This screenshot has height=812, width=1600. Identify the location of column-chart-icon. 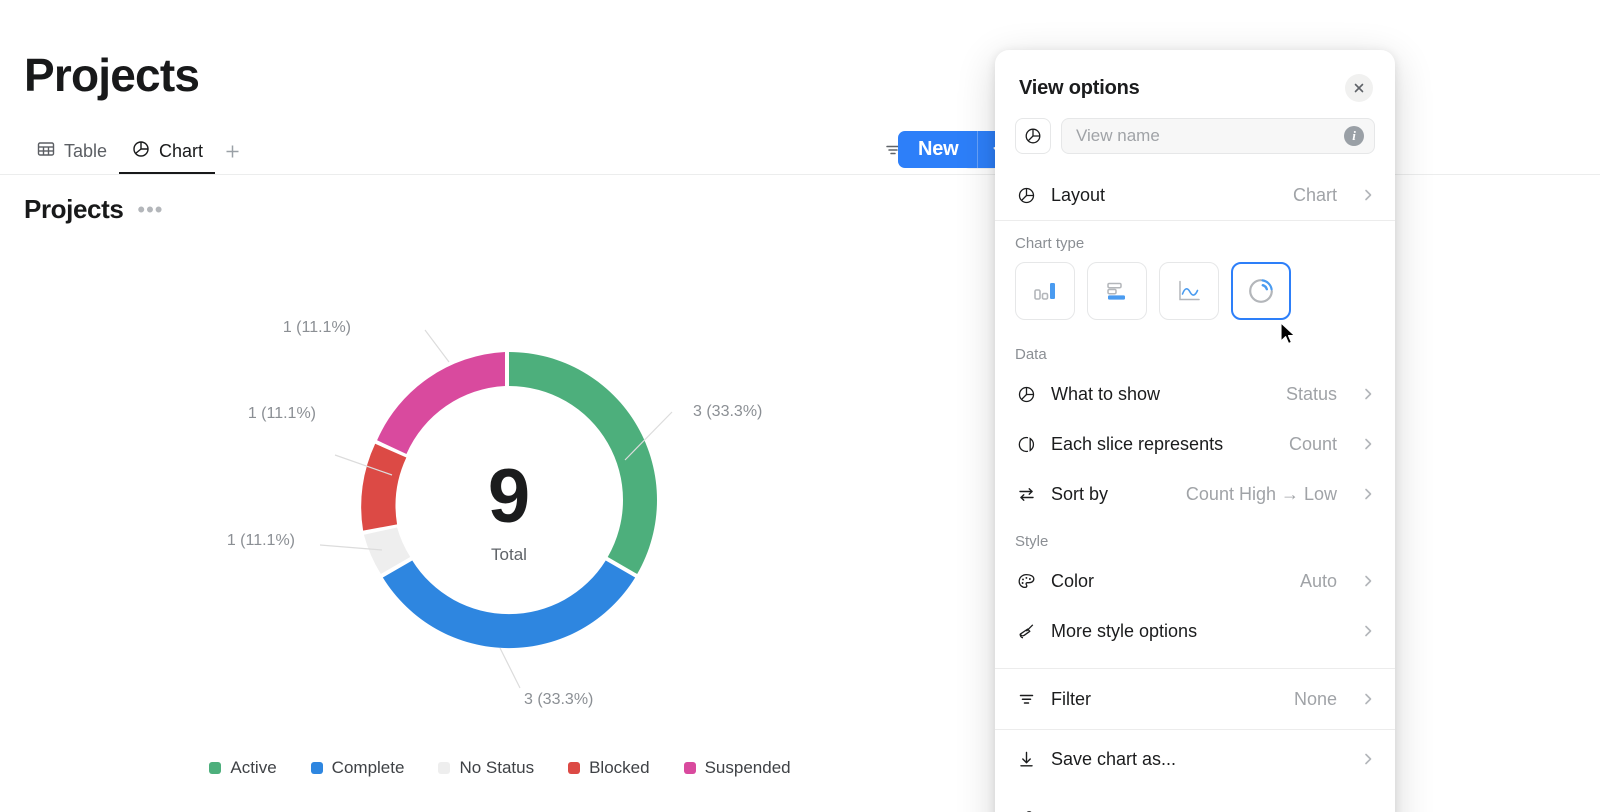
(1045, 291).